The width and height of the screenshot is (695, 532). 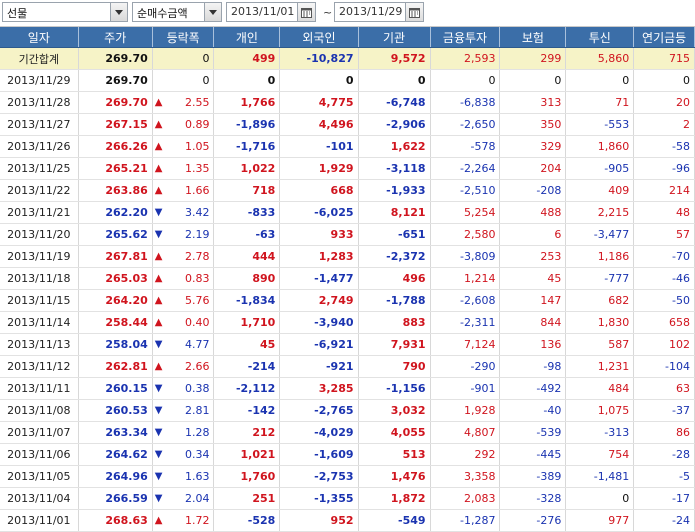 I want to click on institution-cell: -651, so click(x=394, y=234).